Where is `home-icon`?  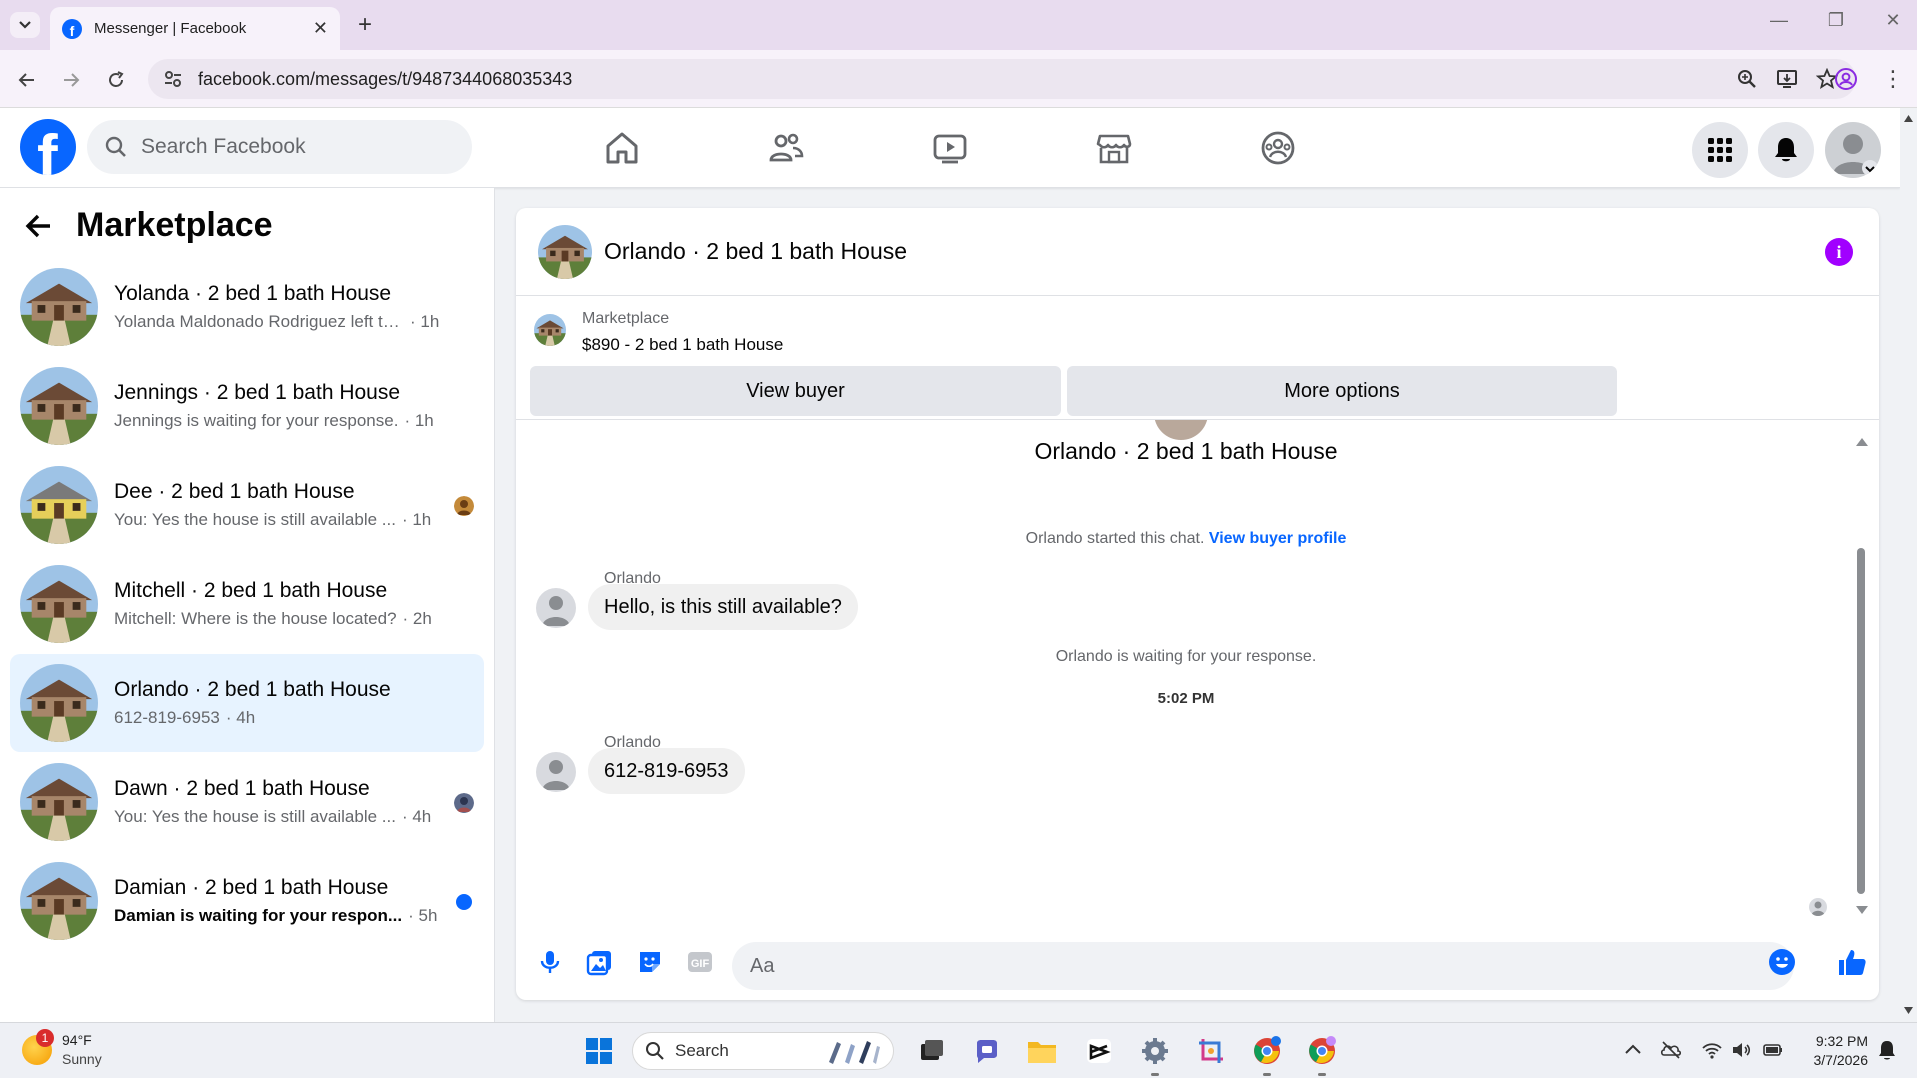 home-icon is located at coordinates (622, 148).